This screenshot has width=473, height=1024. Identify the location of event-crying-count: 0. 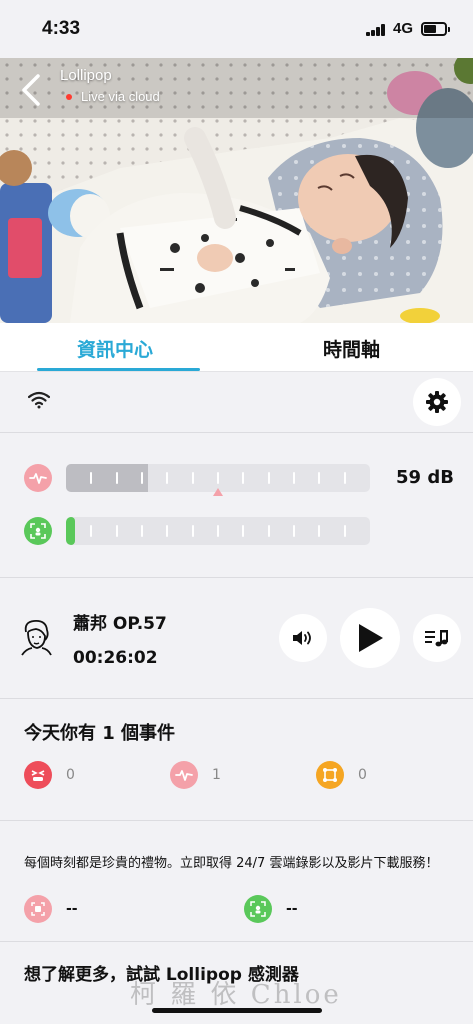
(70, 775).